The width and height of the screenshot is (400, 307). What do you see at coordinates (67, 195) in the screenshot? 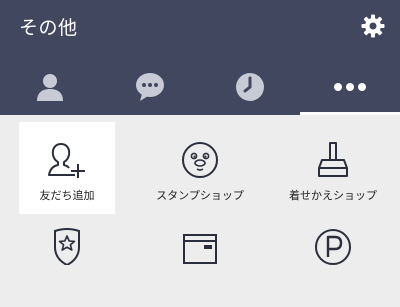
I see `menu-item-label: 友だち追加` at bounding box center [67, 195].